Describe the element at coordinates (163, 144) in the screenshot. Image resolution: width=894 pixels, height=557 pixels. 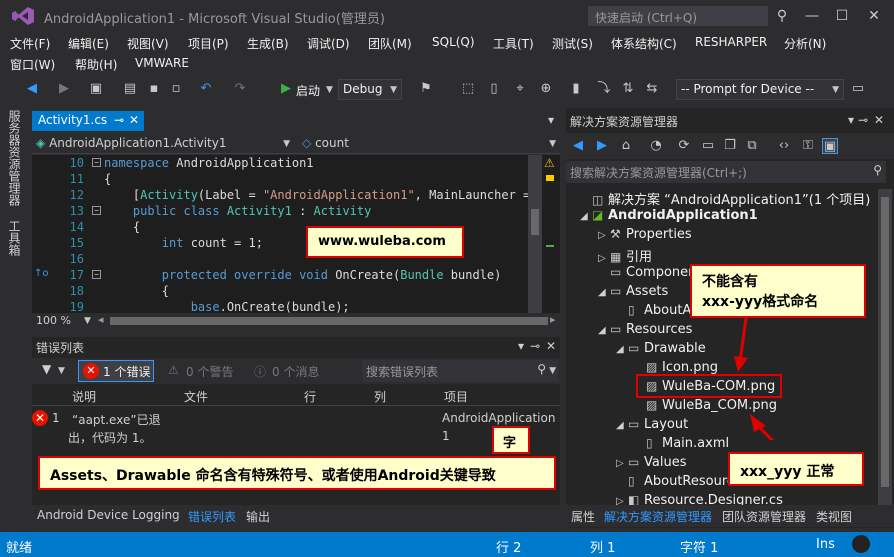
I see `type-dropdown: ◈ AndroidApplication1.Activity1 ▼` at that location.